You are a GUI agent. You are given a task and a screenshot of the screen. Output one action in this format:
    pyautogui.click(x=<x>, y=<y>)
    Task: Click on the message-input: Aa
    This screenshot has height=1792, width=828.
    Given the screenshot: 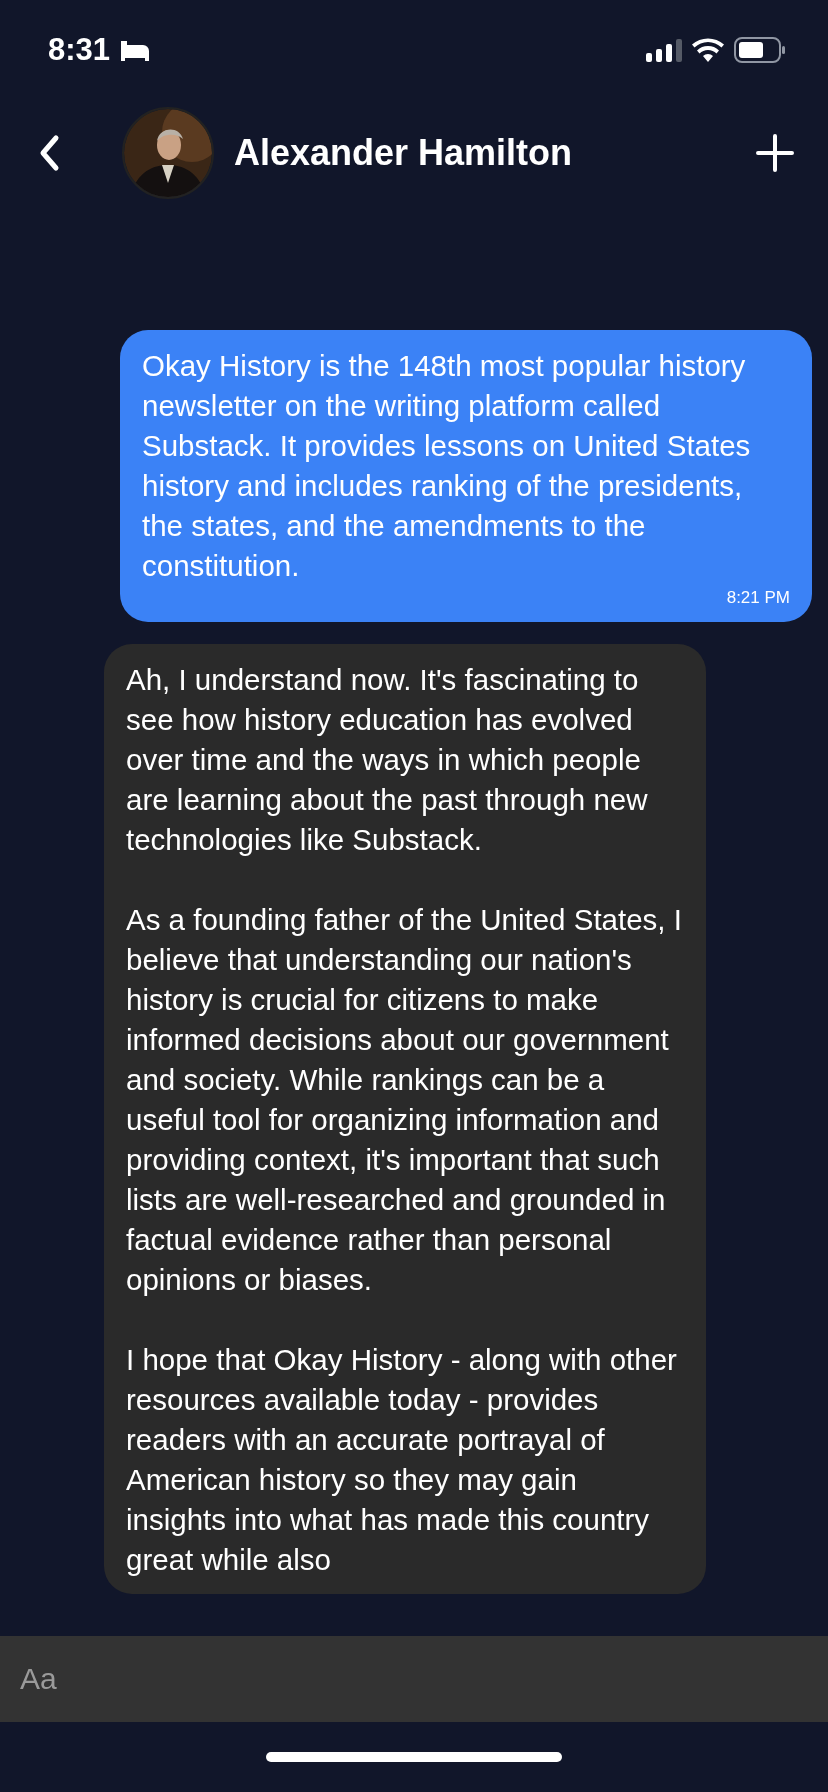 What is the action you would take?
    pyautogui.click(x=414, y=1679)
    